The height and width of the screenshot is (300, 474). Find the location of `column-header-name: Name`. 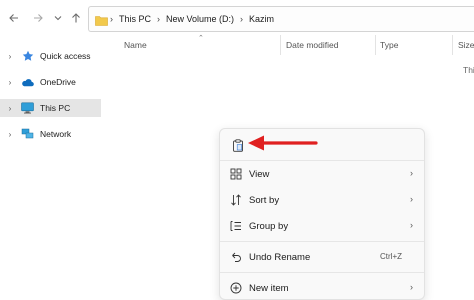

column-header-name: Name is located at coordinates (135, 45).